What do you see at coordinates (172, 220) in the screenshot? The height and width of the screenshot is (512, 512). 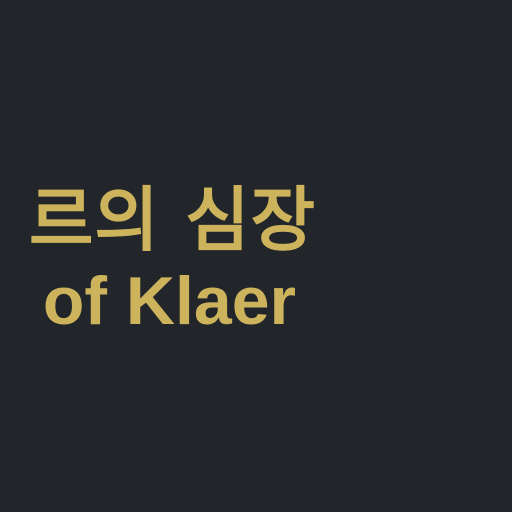 I see `title-korean: 르의 심장` at bounding box center [172, 220].